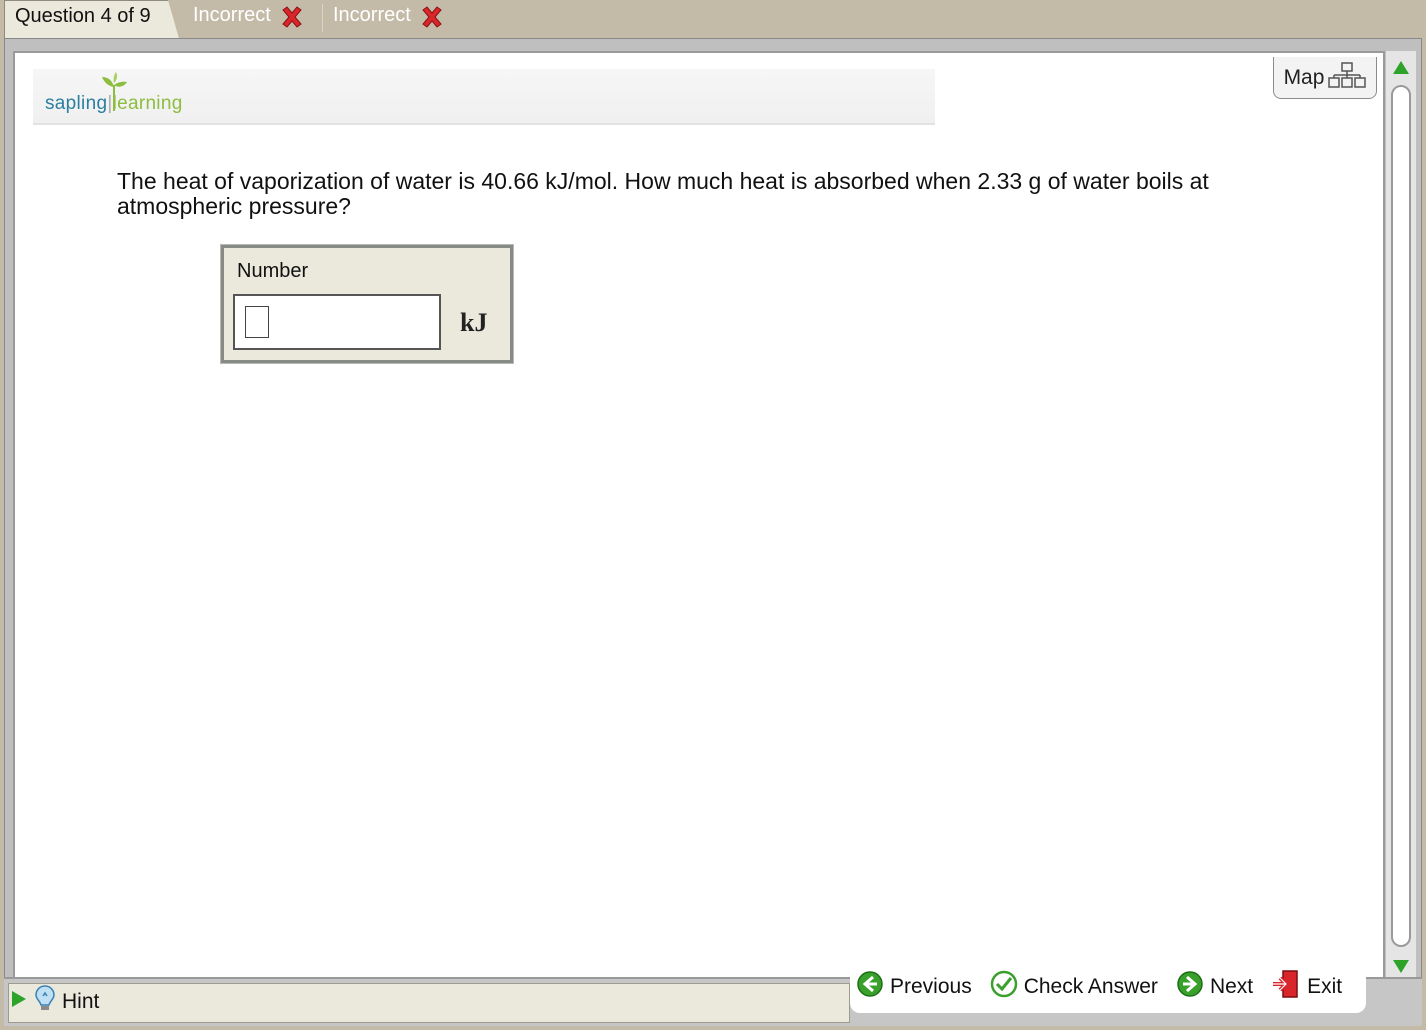 The width and height of the screenshot is (1426, 1030). I want to click on nav-buttons: Previous Check Answer Next Exit, so click(1099, 987).